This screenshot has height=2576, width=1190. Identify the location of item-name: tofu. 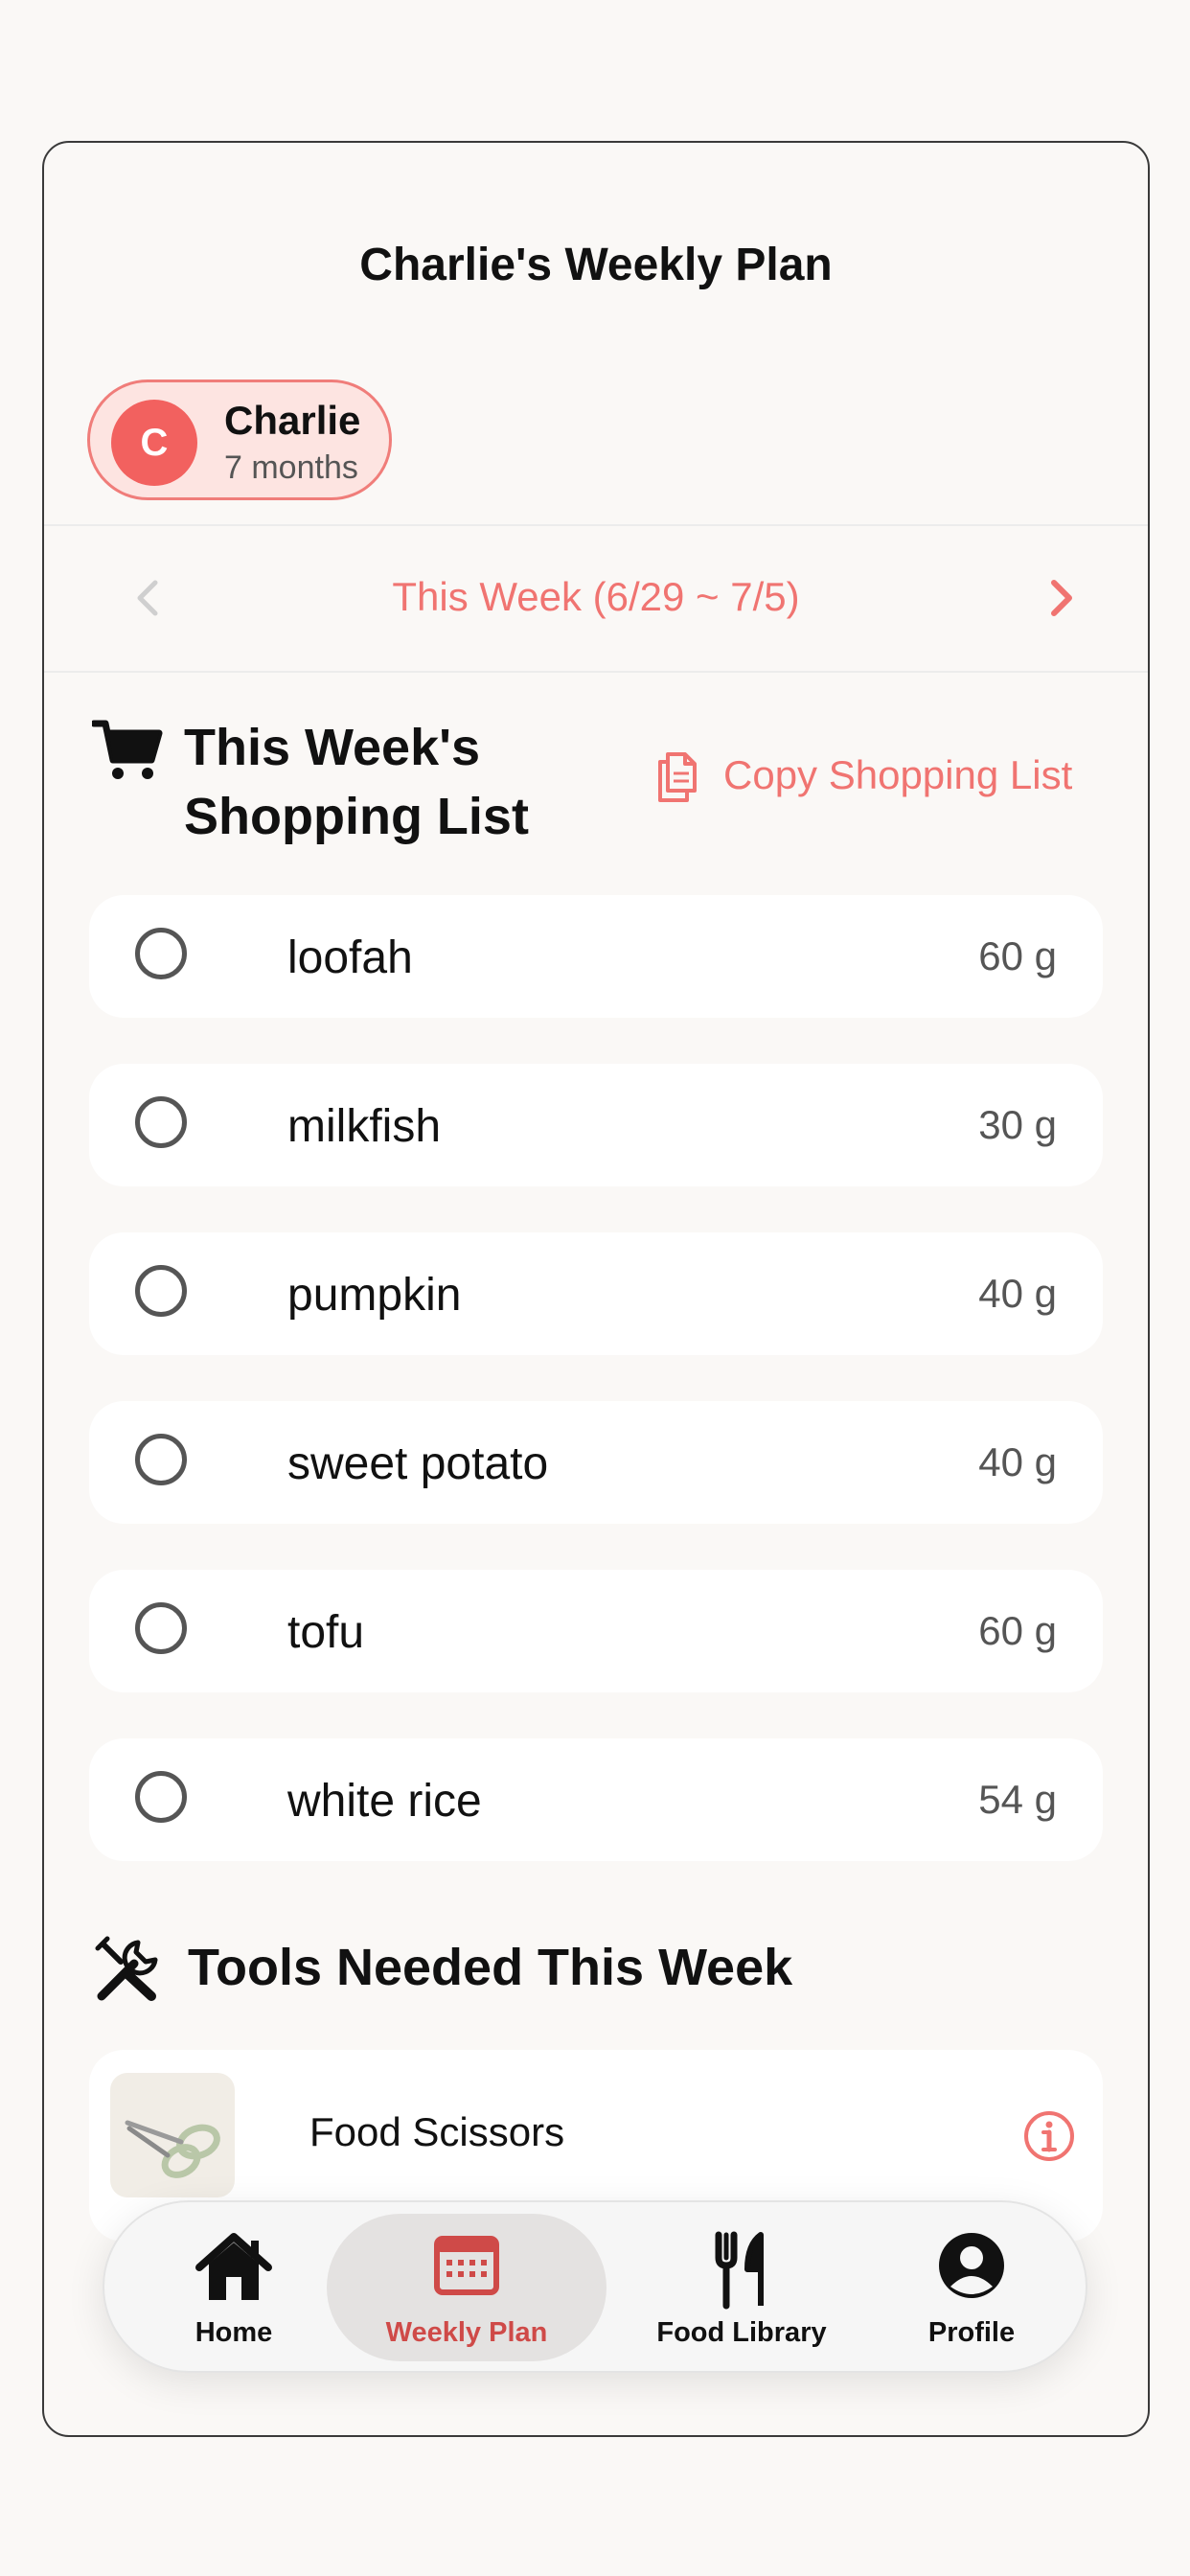
(326, 1632).